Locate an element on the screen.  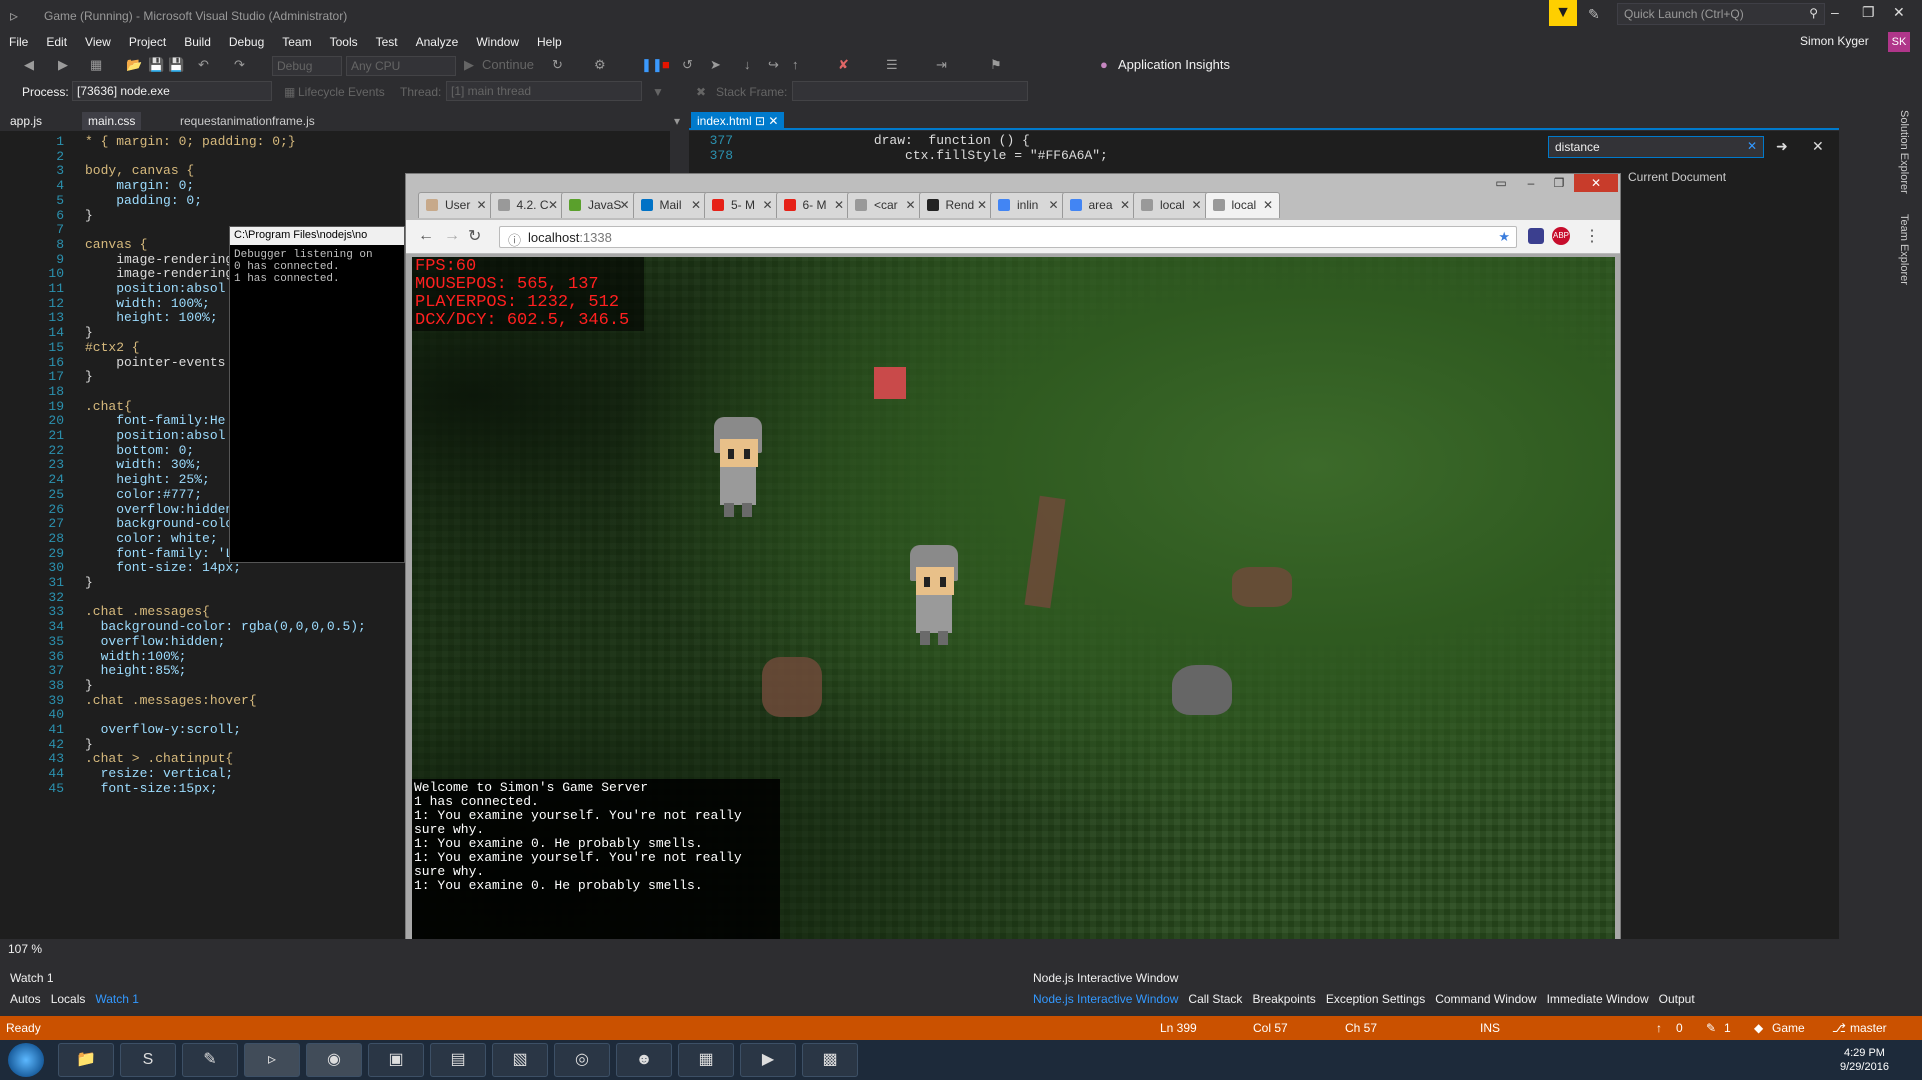
tab-index-html: index.html ⊡ ✕ is located at coordinates (738, 121).